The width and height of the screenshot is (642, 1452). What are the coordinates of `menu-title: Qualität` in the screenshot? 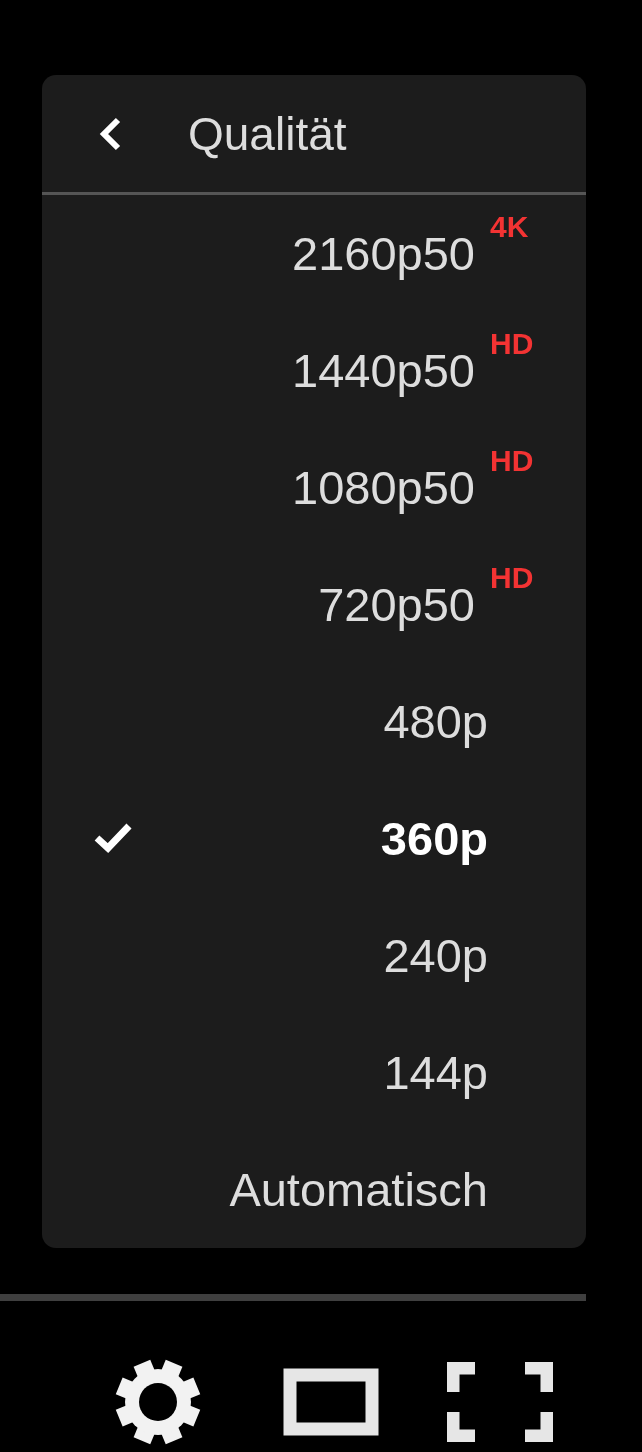 It's located at (267, 133).